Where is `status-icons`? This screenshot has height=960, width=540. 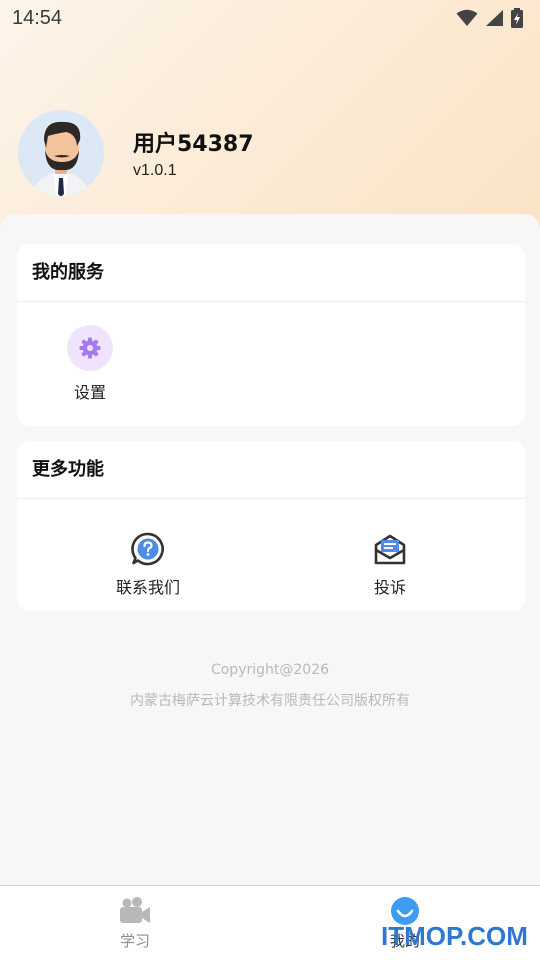 status-icons is located at coordinates (490, 18).